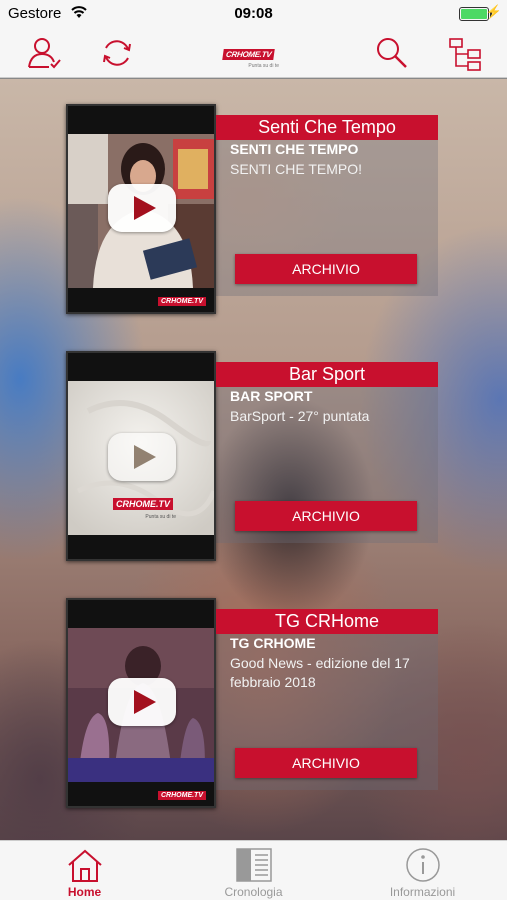 The height and width of the screenshot is (900, 507). What do you see at coordinates (250, 56) in the screenshot?
I see `app-logo: CRHOME.TV Punta su di te` at bounding box center [250, 56].